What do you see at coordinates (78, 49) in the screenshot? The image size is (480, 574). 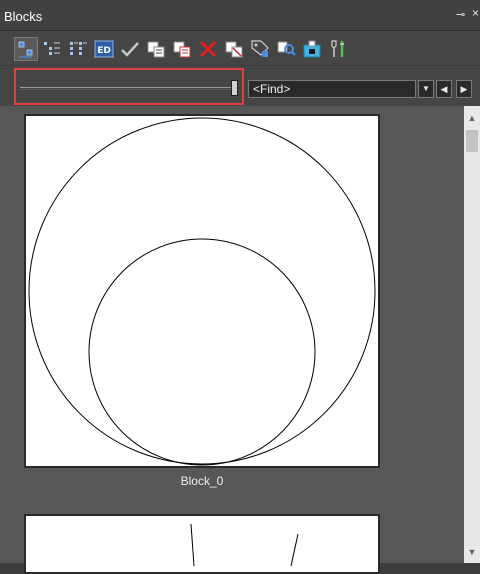 I see `list-view-icon` at bounding box center [78, 49].